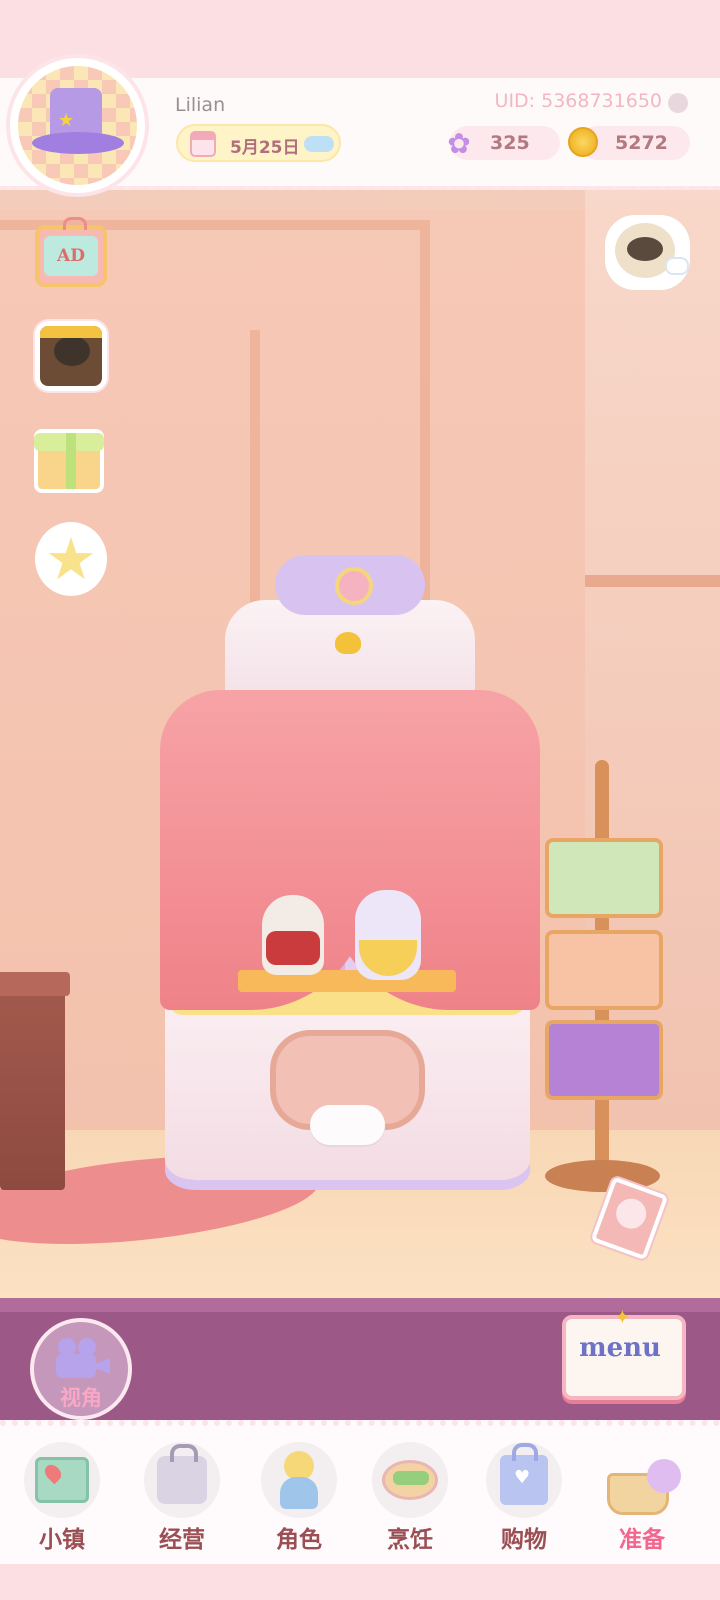  What do you see at coordinates (677, 266) in the screenshot?
I see `chat-bubble-icon` at bounding box center [677, 266].